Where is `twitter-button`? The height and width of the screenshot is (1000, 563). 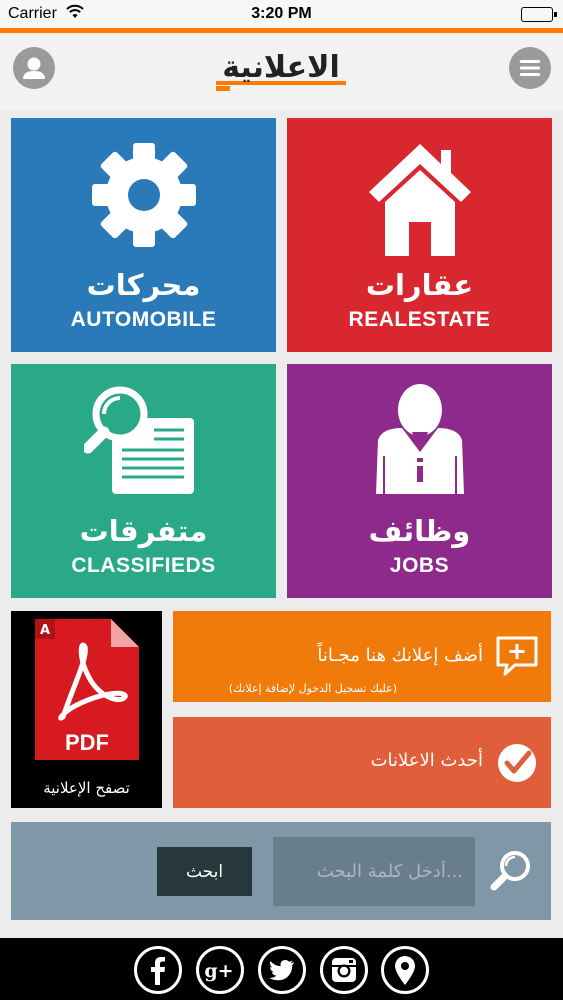
twitter-button is located at coordinates (282, 970).